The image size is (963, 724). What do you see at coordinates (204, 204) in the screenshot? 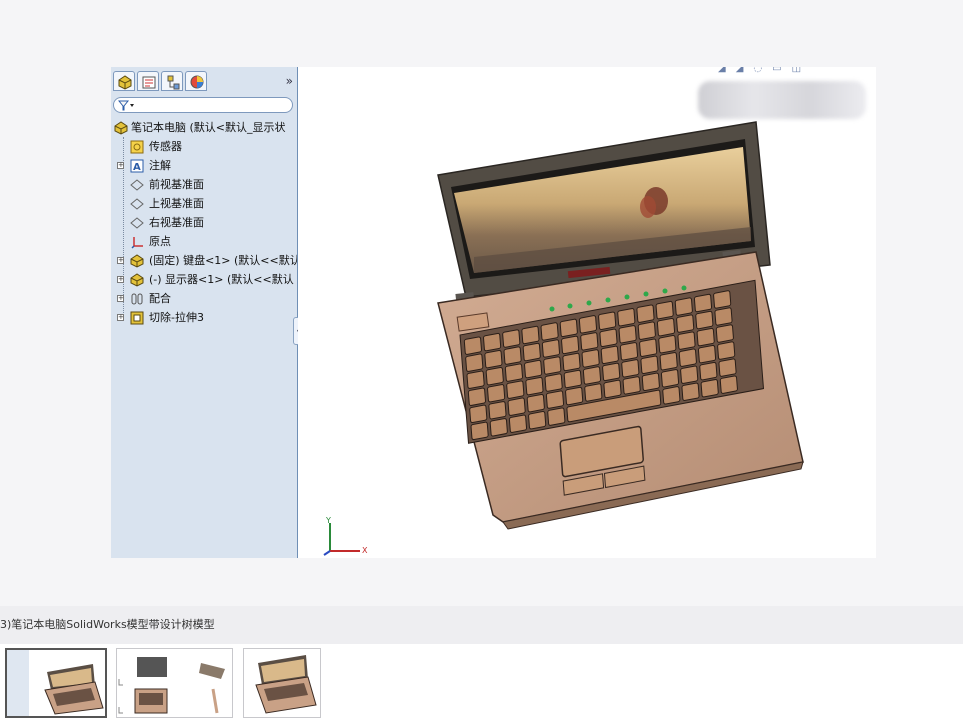
I see `tree-item-top-plane: 上视基准面` at bounding box center [204, 204].